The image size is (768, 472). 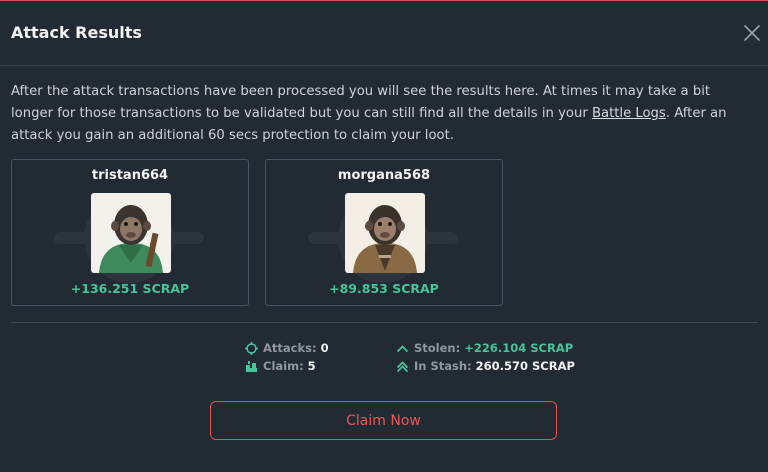 What do you see at coordinates (324, 348) in the screenshot?
I see `attacks-value: 0` at bounding box center [324, 348].